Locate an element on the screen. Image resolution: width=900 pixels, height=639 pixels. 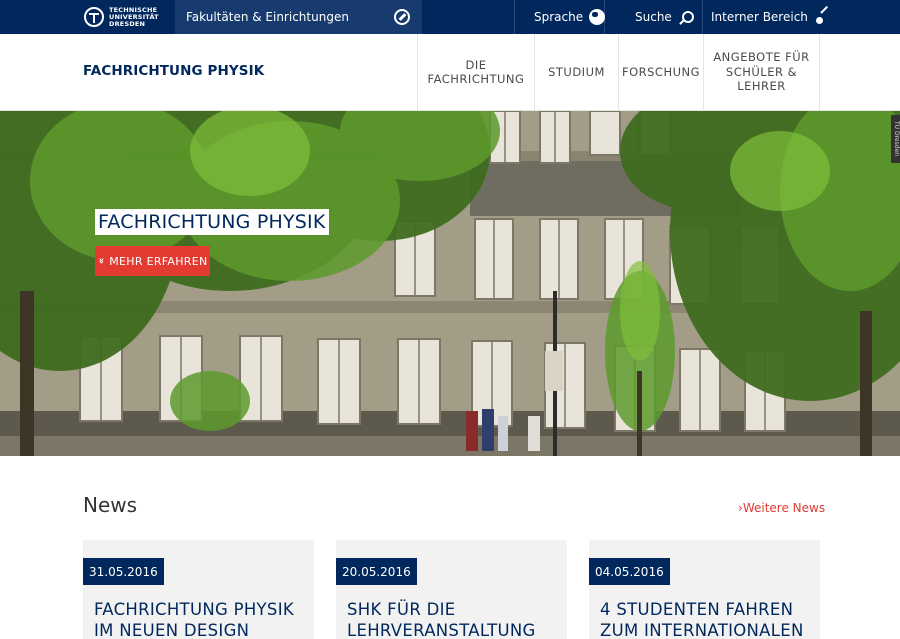
tu-dresden-logo: TECHNISCHE UNIVERSITÄT DRESDEN is located at coordinates (121, 17).